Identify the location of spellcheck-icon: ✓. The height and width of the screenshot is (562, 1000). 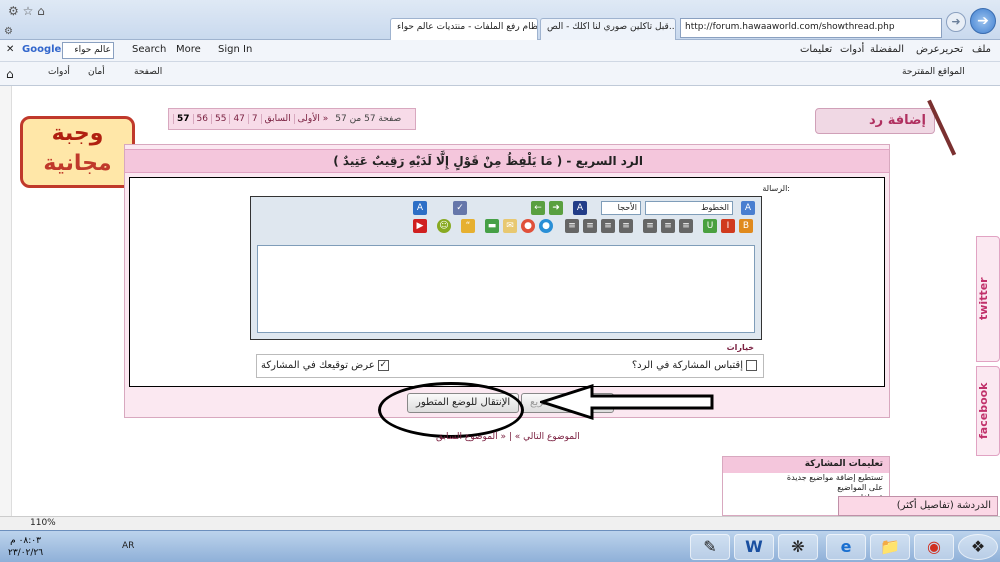
(460, 208).